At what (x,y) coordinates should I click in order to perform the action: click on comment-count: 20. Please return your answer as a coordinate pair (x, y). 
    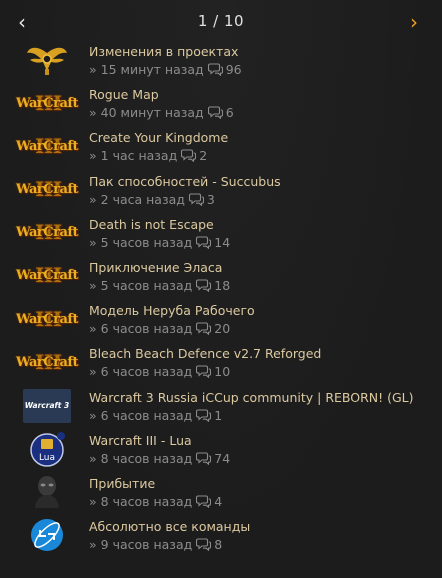
    Looking at the image, I should click on (222, 329).